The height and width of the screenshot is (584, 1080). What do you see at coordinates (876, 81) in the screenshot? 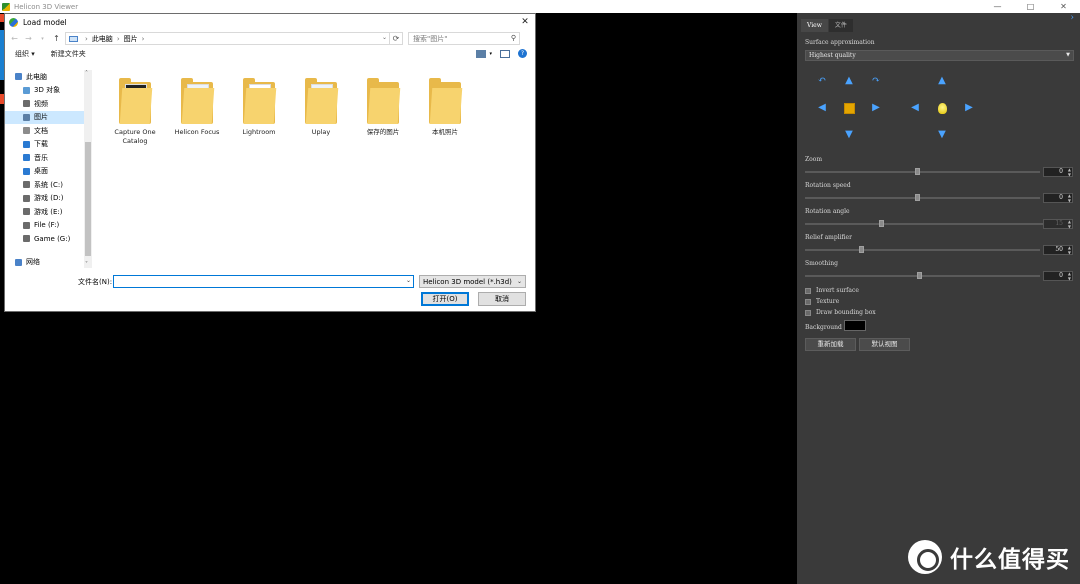
I see `rotate-cw-icon: ↷` at bounding box center [876, 81].